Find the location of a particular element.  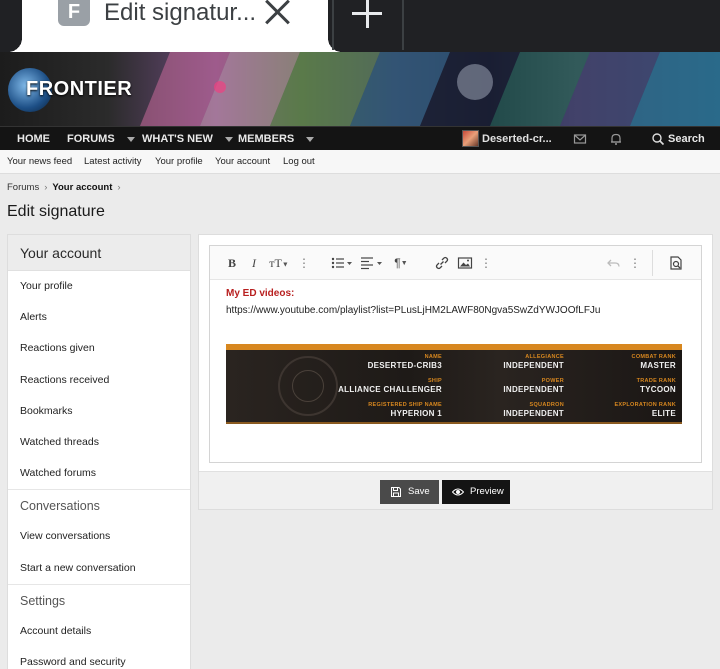

form-actions: Save Preview is located at coordinates (455, 490).